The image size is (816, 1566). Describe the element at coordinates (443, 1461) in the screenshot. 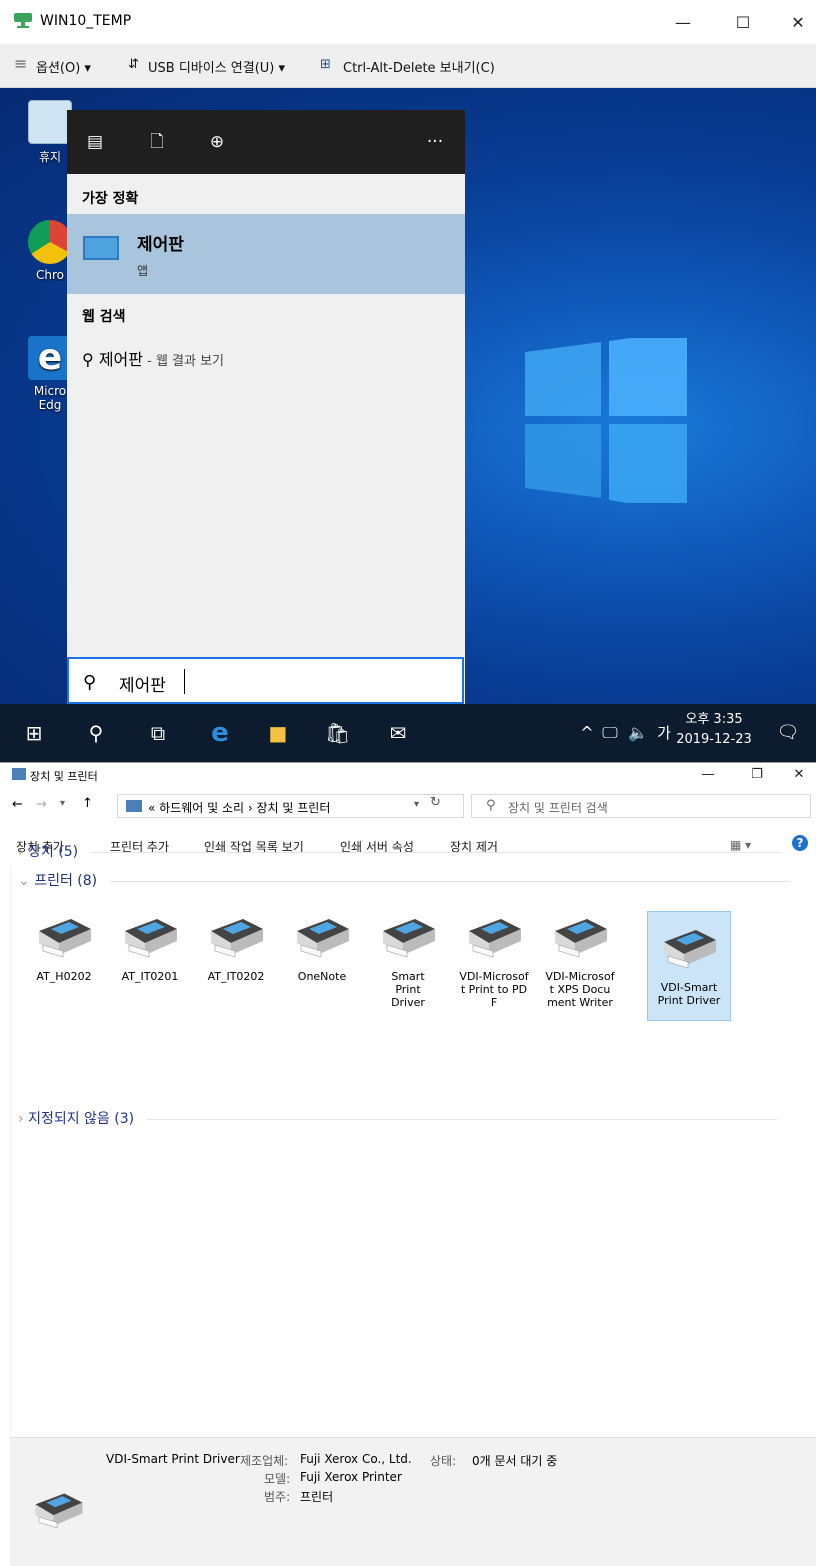

I see `status-label: 상태:` at that location.